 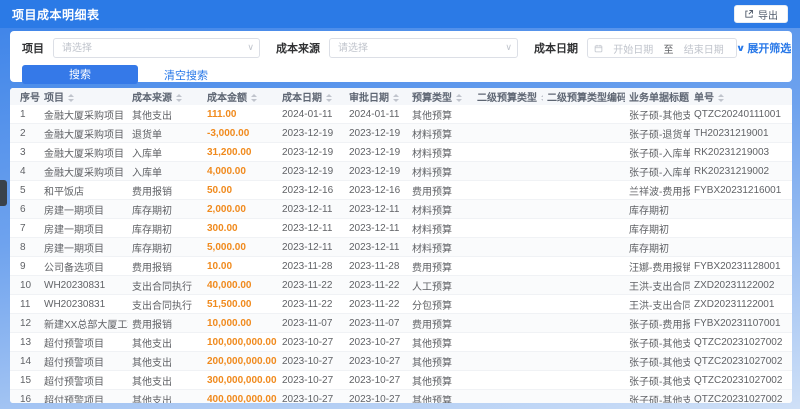 I want to click on table-cell: 200,000,000.00, so click(x=240, y=361).